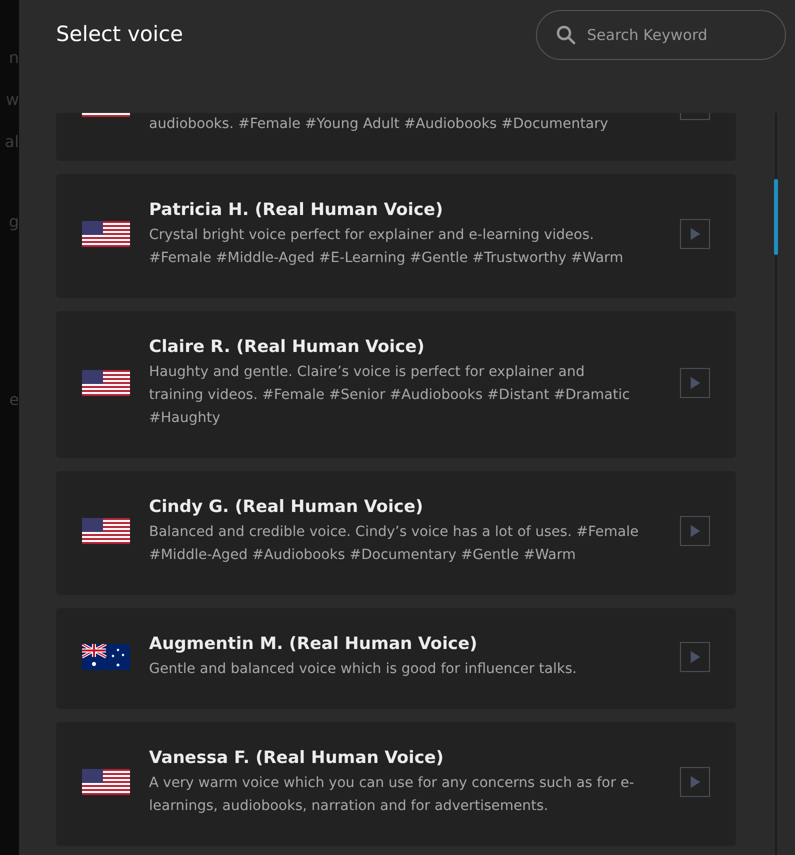  What do you see at coordinates (363, 669) in the screenshot?
I see `voice-description: Gentle and balanced voice which is good for influencer talks.` at bounding box center [363, 669].